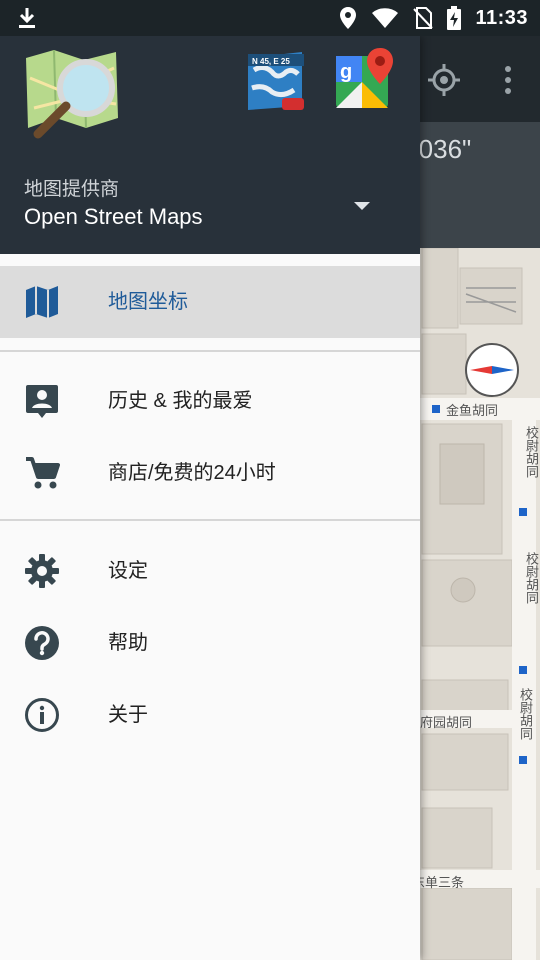 This screenshot has height=960, width=540. I want to click on no-sim-icon, so click(423, 18).